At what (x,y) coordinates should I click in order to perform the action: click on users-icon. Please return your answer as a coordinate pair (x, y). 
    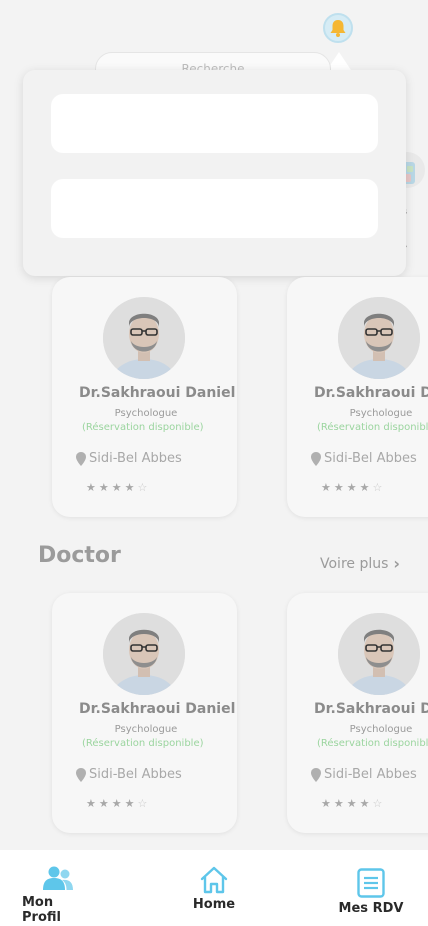
    Looking at the image, I should click on (58, 878).